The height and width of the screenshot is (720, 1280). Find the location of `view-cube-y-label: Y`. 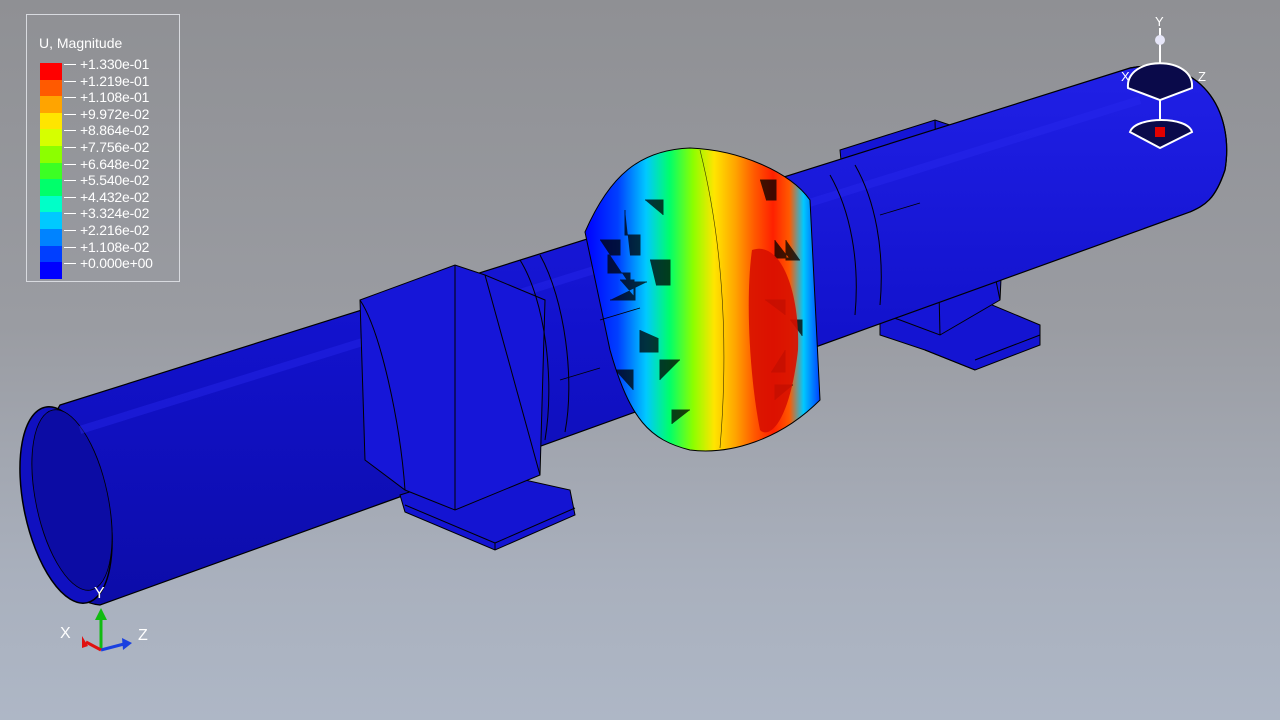

view-cube-y-label: Y is located at coordinates (1159, 21).